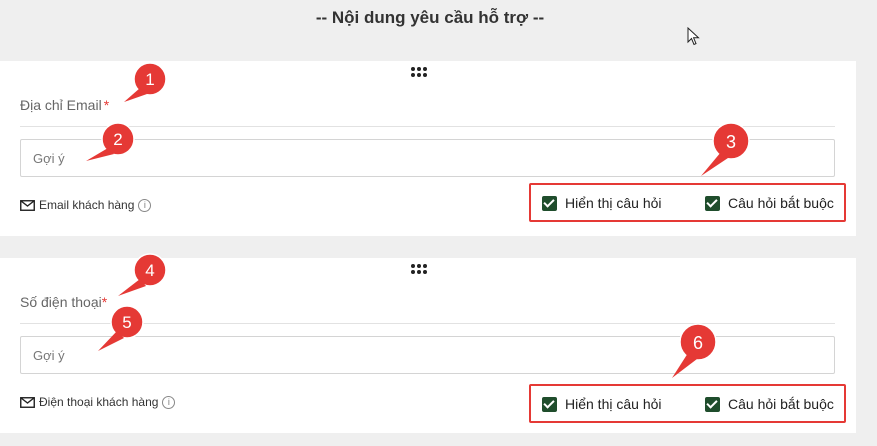 Image resolution: width=877 pixels, height=446 pixels. What do you see at coordinates (117, 139) in the screenshot?
I see `annotation-label: 2` at bounding box center [117, 139].